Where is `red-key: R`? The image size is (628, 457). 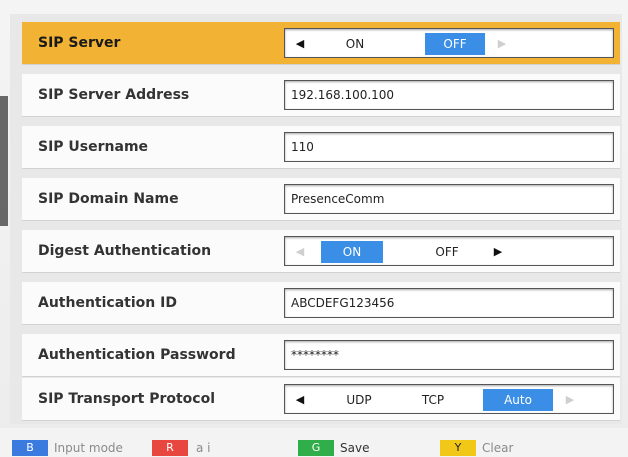 red-key: R is located at coordinates (170, 448).